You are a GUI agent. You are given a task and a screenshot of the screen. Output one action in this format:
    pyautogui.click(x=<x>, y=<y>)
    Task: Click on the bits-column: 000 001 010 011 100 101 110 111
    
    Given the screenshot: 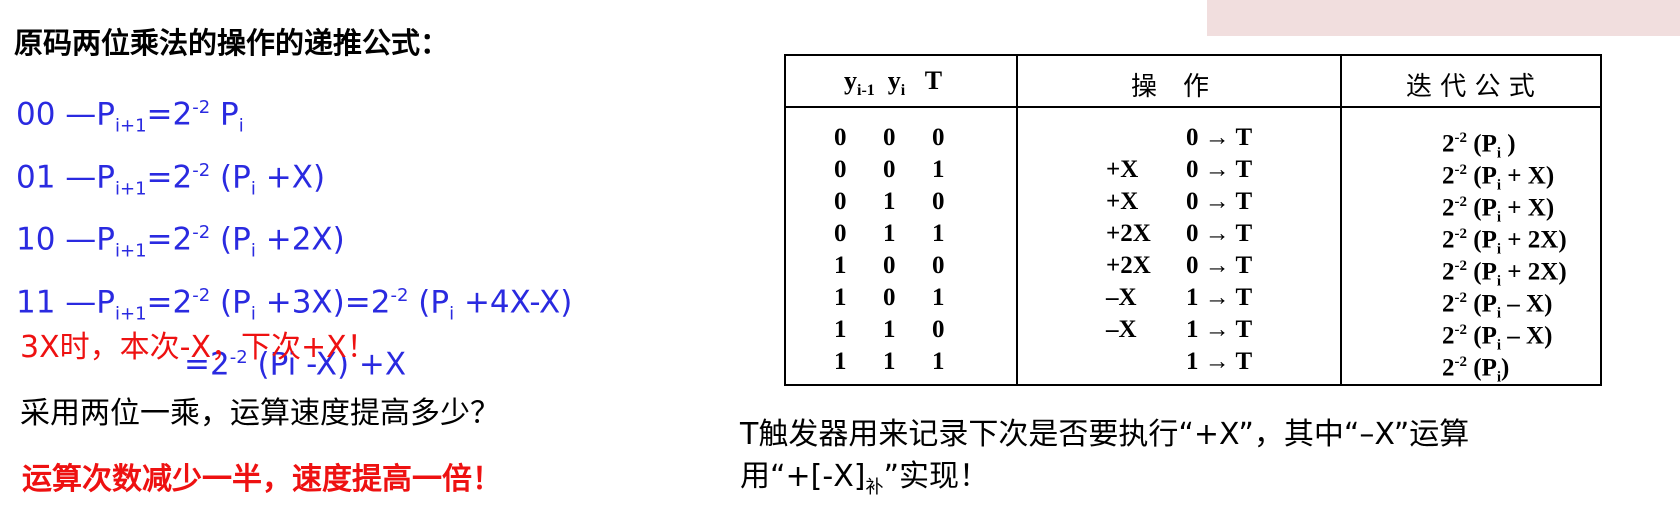 What is the action you would take?
    pyautogui.click(x=907, y=250)
    